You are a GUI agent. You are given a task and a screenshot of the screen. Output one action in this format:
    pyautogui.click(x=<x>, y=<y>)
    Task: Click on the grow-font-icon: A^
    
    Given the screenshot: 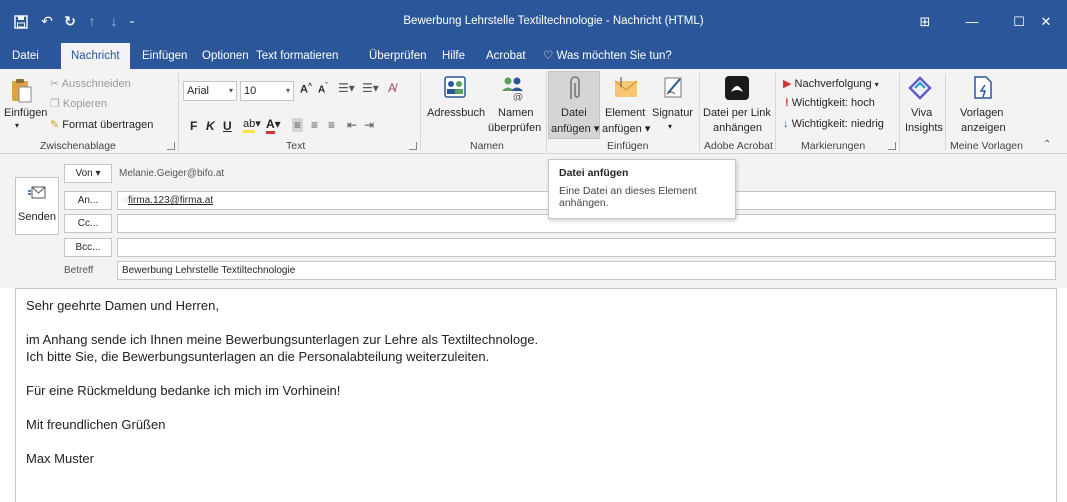 What is the action you would take?
    pyautogui.click(x=306, y=89)
    